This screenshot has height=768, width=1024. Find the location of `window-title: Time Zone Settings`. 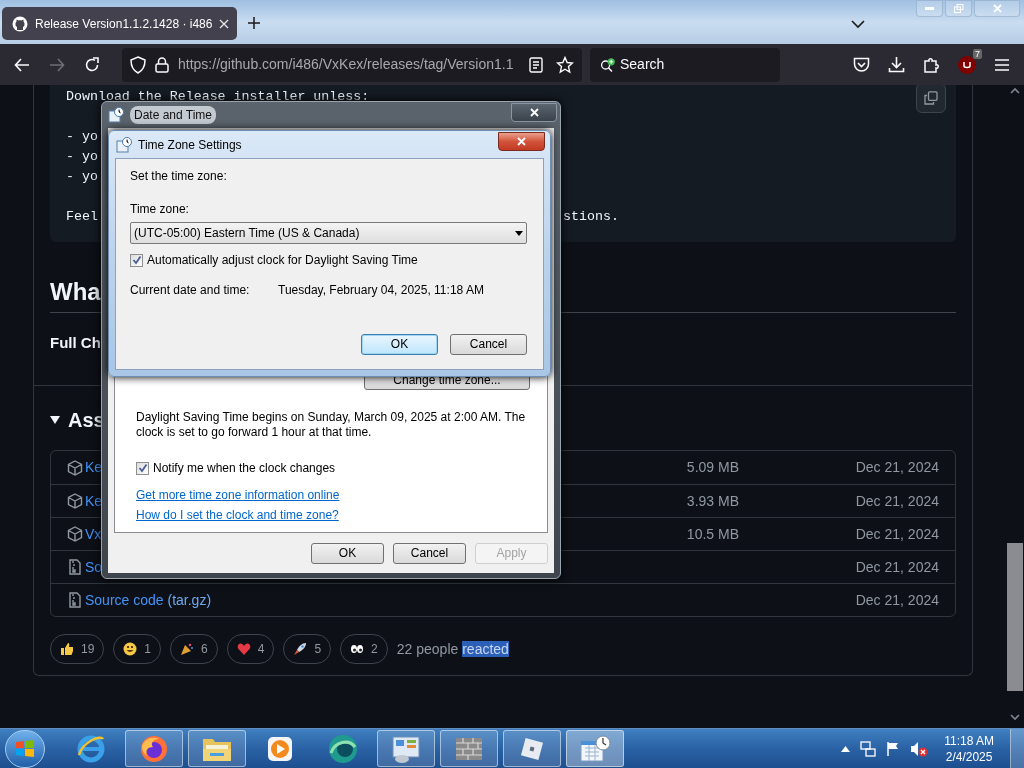

window-title: Time Zone Settings is located at coordinates (190, 145).